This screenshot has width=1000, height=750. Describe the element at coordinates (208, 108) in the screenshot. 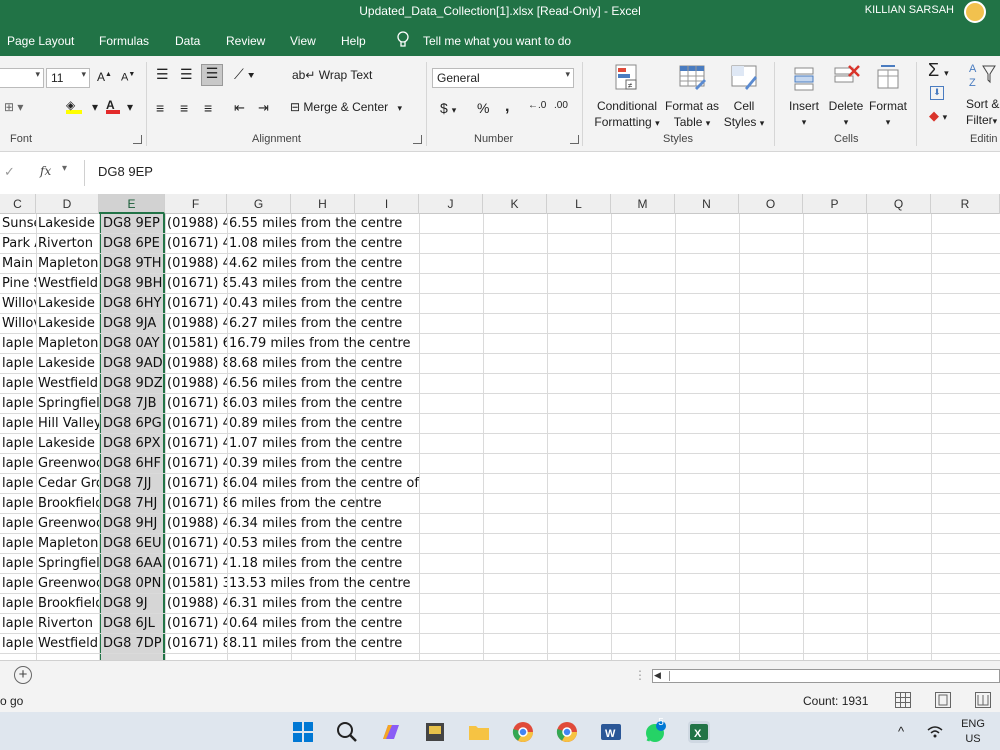

I see `align-right-button: ≡` at that location.